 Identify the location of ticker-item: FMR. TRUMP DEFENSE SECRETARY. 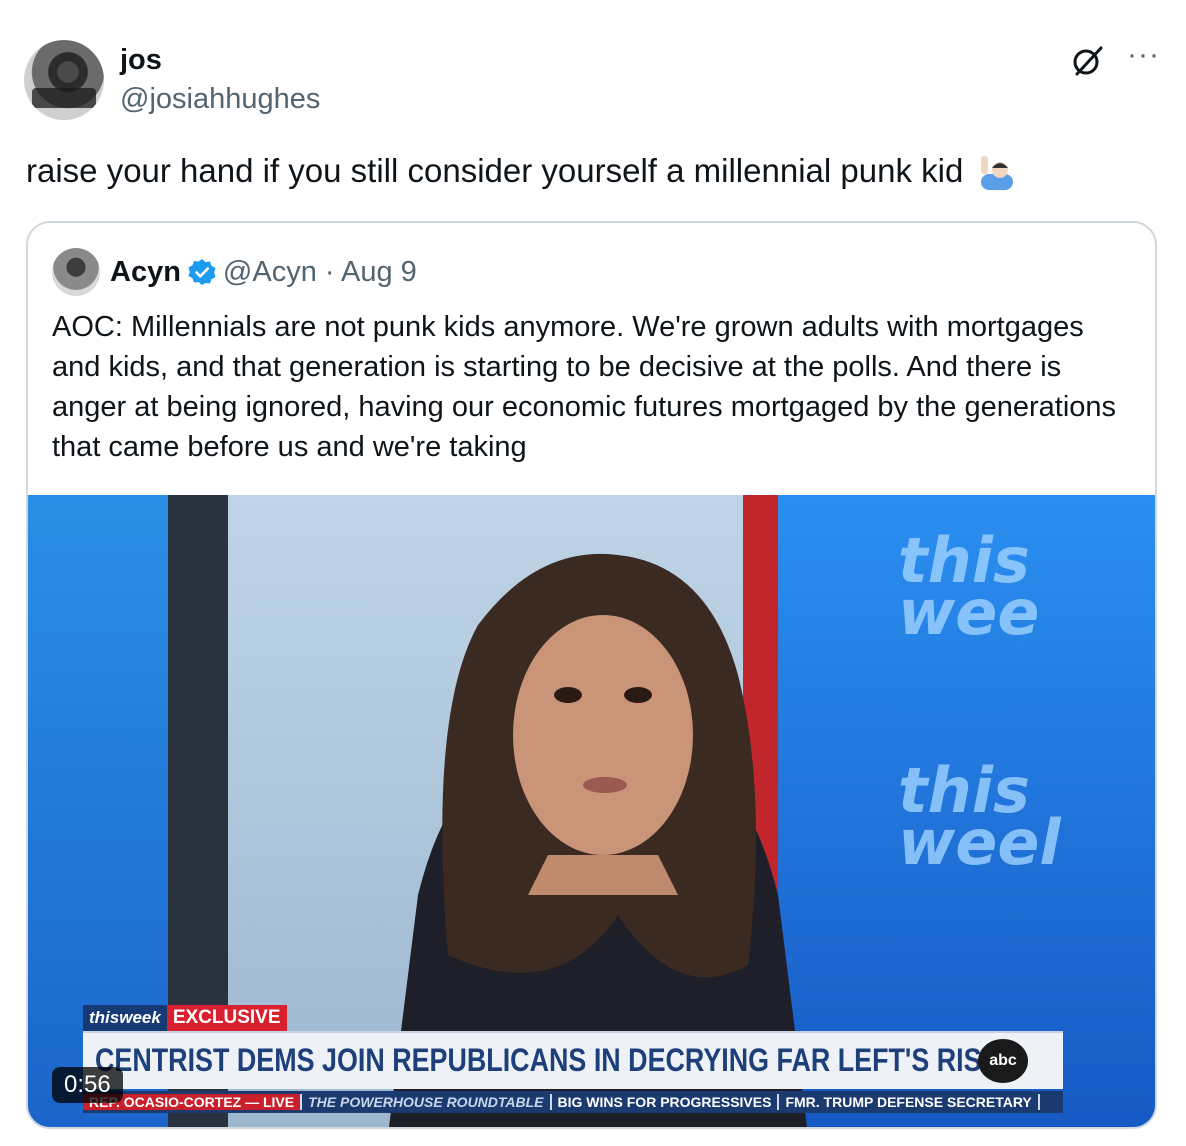
(909, 1102).